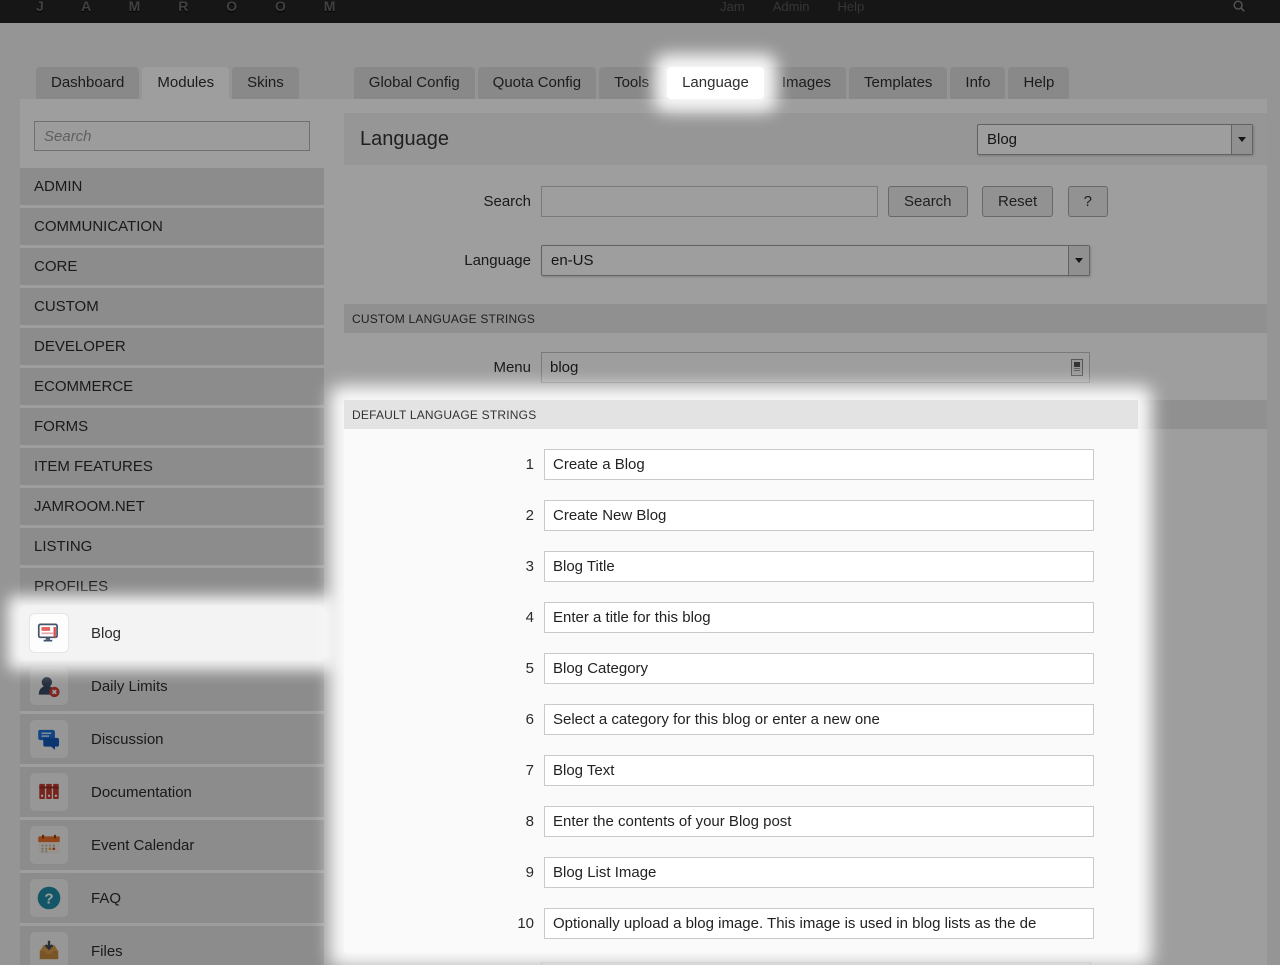 The width and height of the screenshot is (1280, 965). Describe the element at coordinates (1039, 83) in the screenshot. I see `tab-help: Help` at that location.